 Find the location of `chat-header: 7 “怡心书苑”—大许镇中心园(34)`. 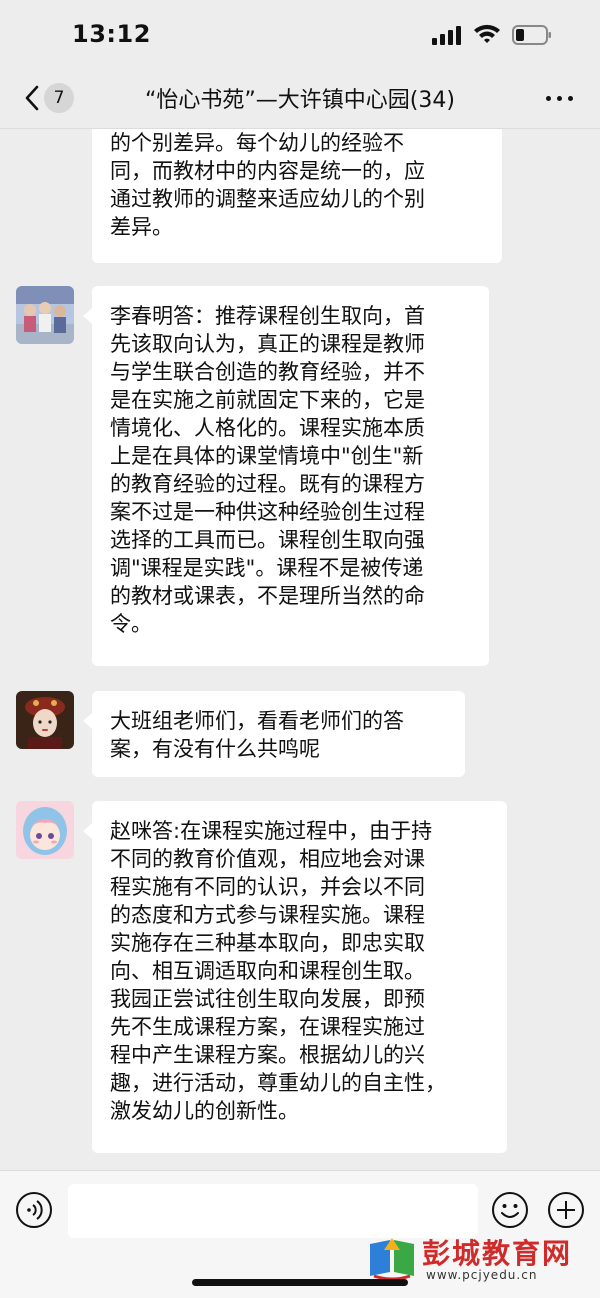

chat-header: 7 “怡心书苑”—大许镇中心园(34) is located at coordinates (300, 99).